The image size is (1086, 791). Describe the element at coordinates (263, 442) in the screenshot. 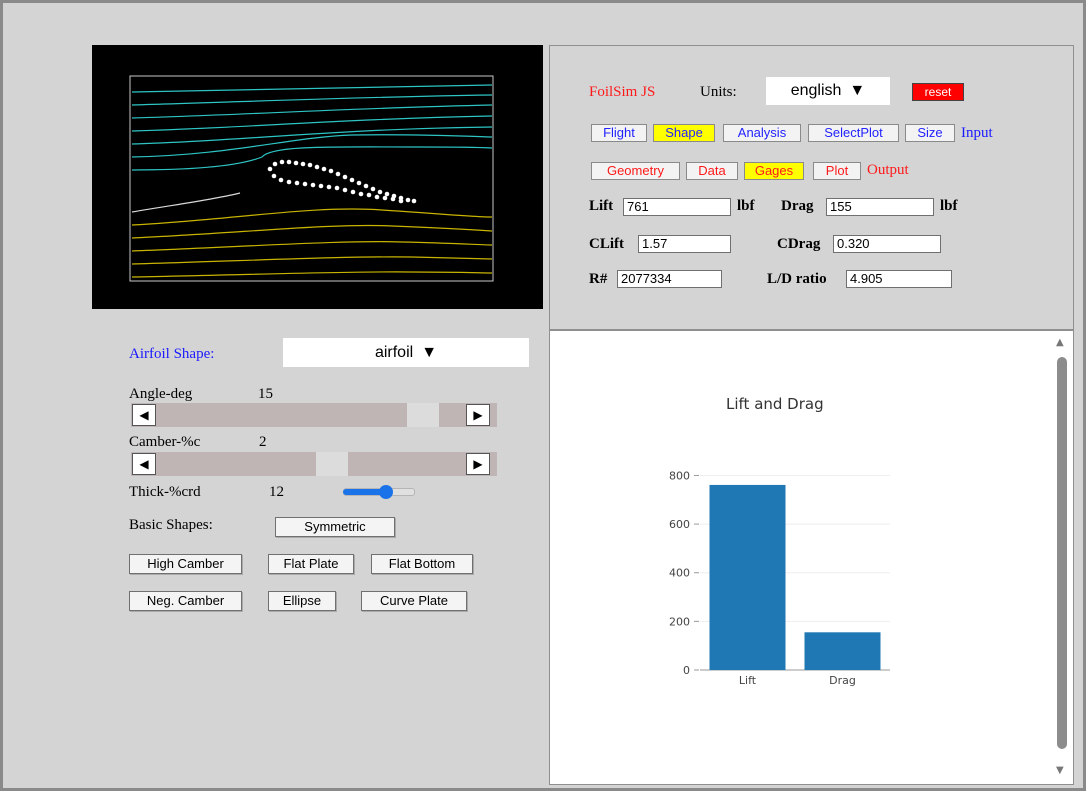

I see `camber-value: 2` at that location.